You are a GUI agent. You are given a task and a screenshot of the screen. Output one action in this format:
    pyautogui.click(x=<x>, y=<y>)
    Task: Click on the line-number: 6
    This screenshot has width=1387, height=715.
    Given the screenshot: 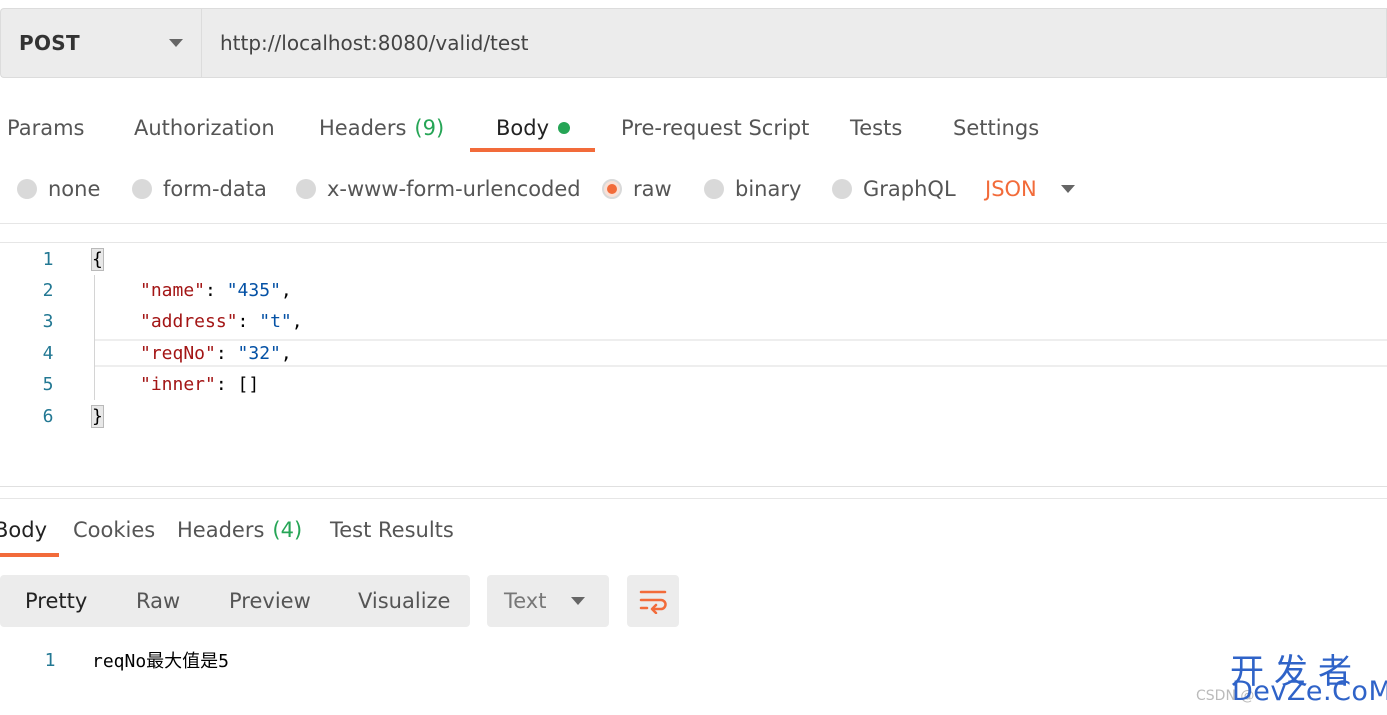 What is the action you would take?
    pyautogui.click(x=48, y=416)
    